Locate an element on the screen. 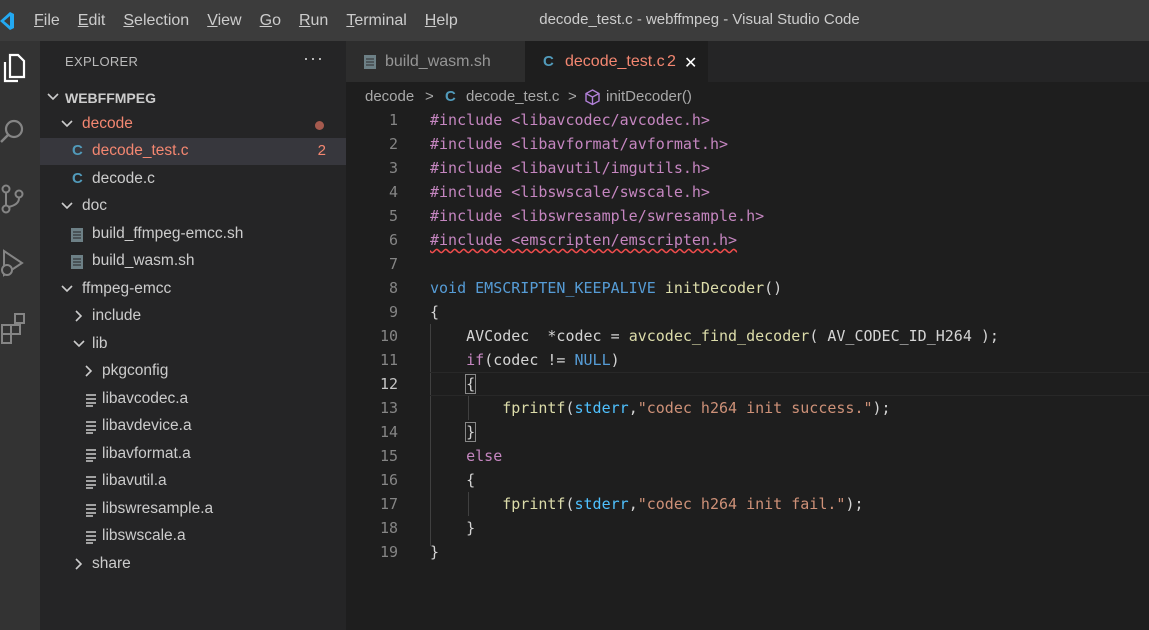 The height and width of the screenshot is (630, 1149). tree-item-label: build_ffmpeg-emcc.sh is located at coordinates (168, 233).